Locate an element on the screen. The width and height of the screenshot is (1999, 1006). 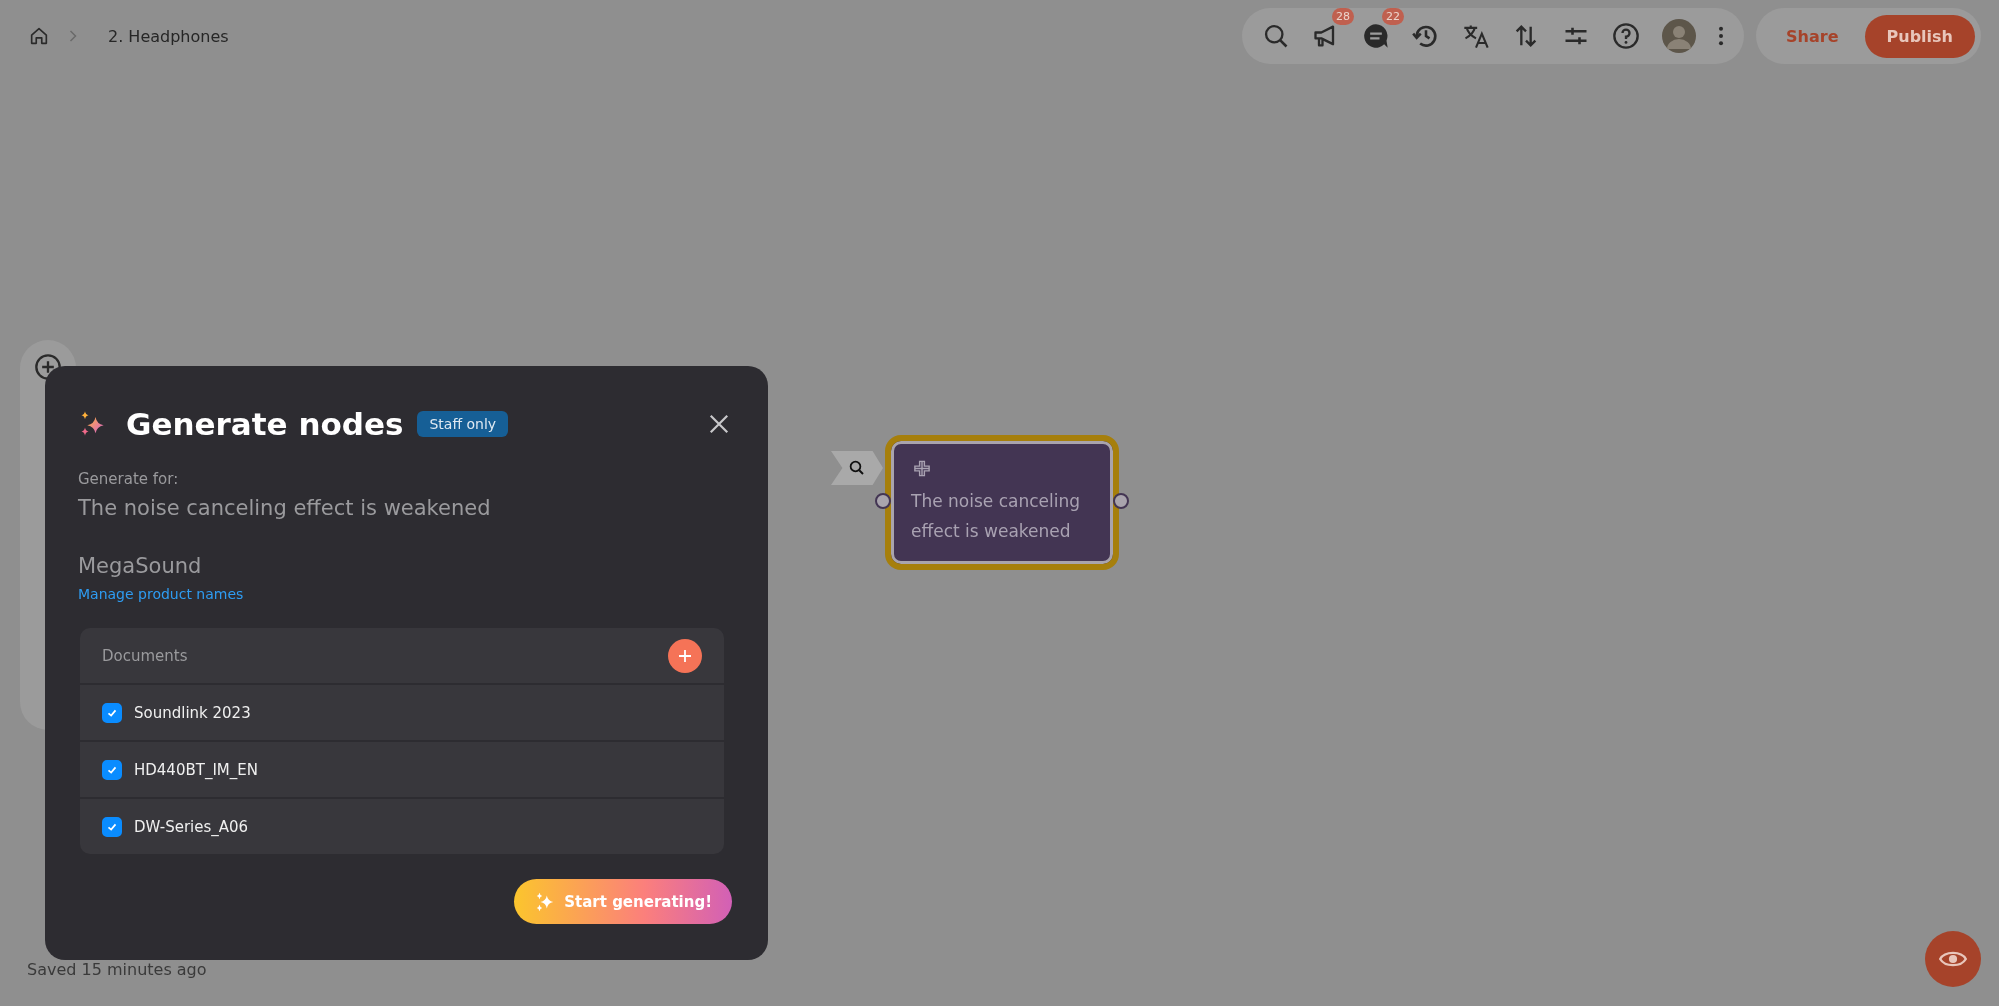
document-name: Soundlink 2023 is located at coordinates (192, 712).